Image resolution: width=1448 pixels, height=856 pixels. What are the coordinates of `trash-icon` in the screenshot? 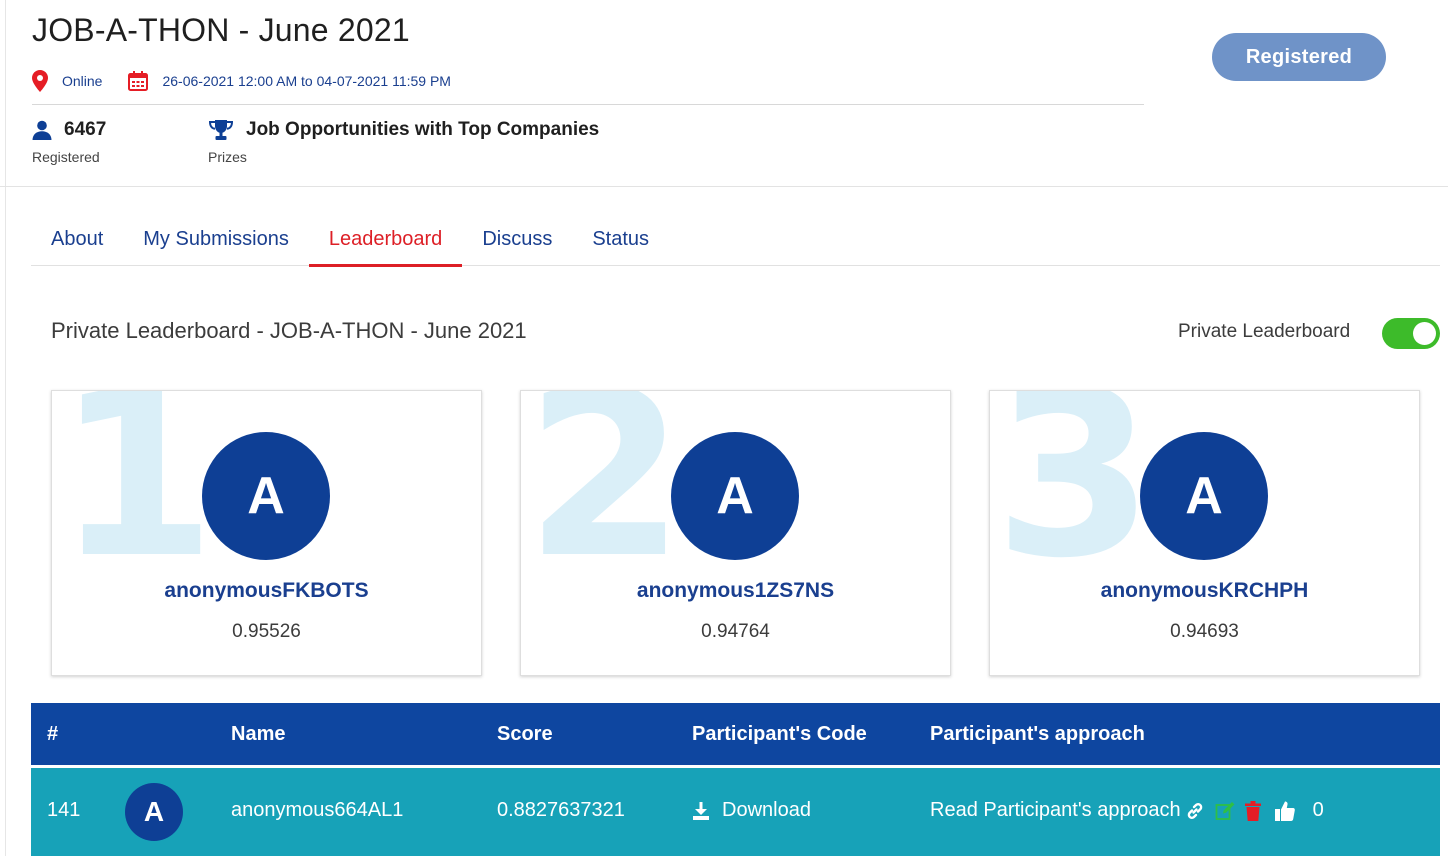 It's located at (1252, 810).